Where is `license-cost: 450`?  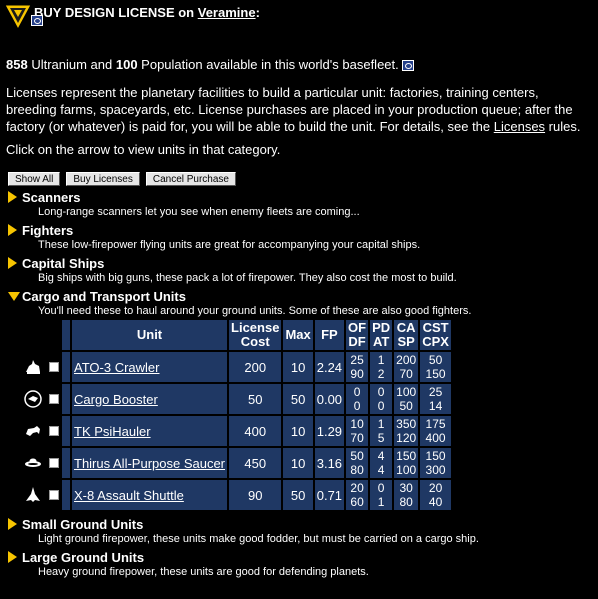 license-cost: 450 is located at coordinates (255, 463).